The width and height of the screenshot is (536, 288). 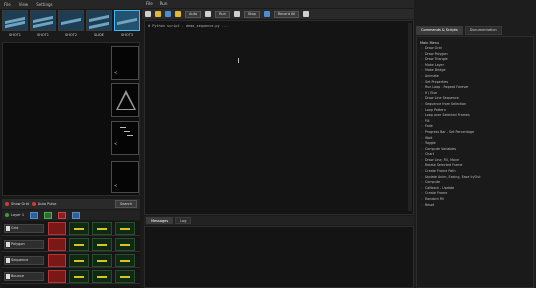 What do you see at coordinates (439, 30) in the screenshot?
I see `tab-commands: Commands & Scripts` at bounding box center [439, 30].